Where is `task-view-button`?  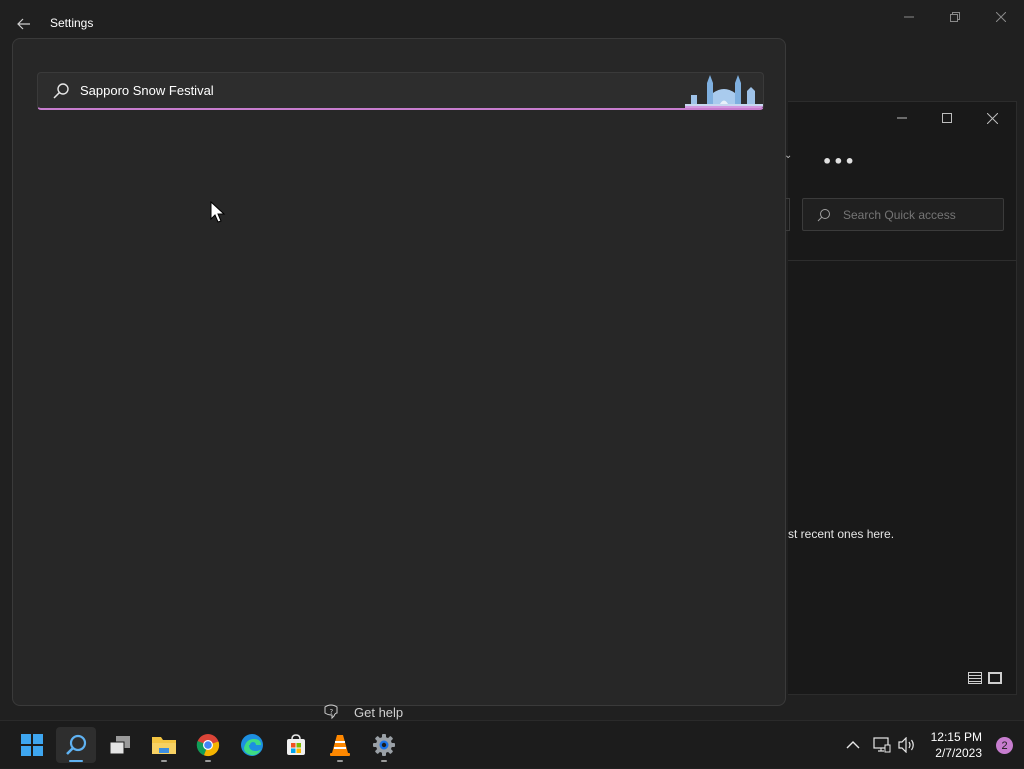
task-view-button is located at coordinates (120, 745).